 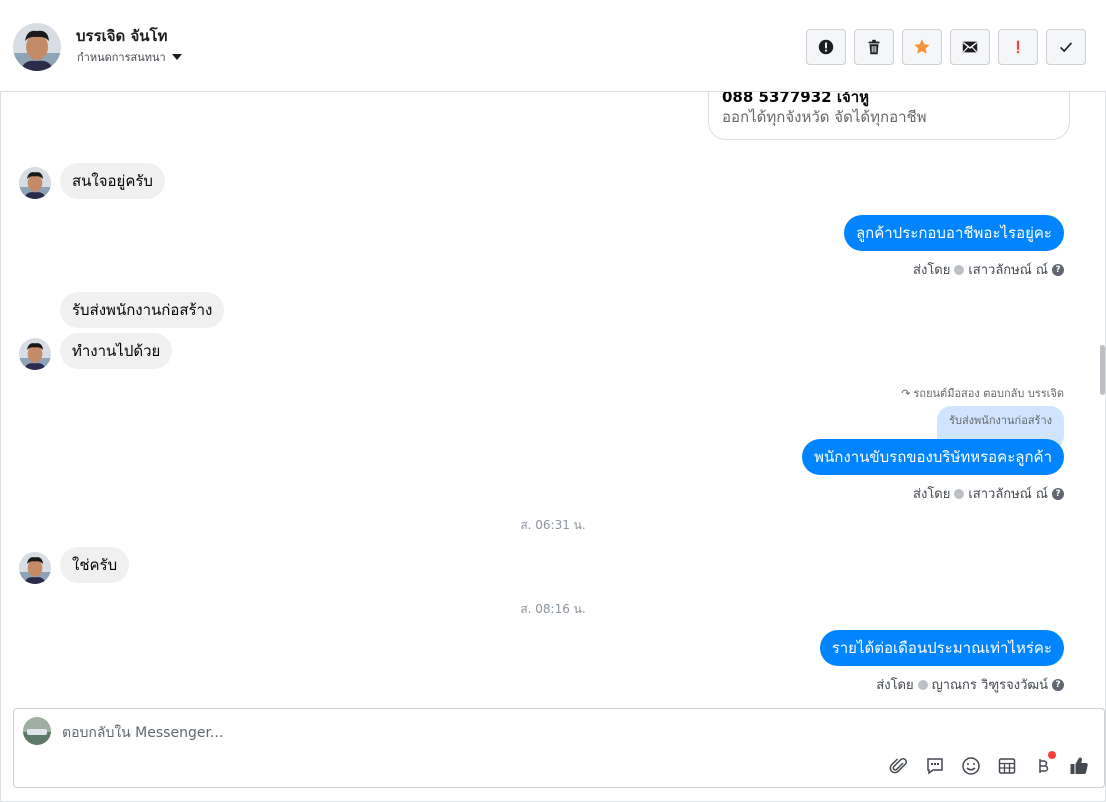 I want to click on outgoing-message: พนักงานขับรถของบริษัทหรอคะลูกค้า, so click(x=933, y=457).